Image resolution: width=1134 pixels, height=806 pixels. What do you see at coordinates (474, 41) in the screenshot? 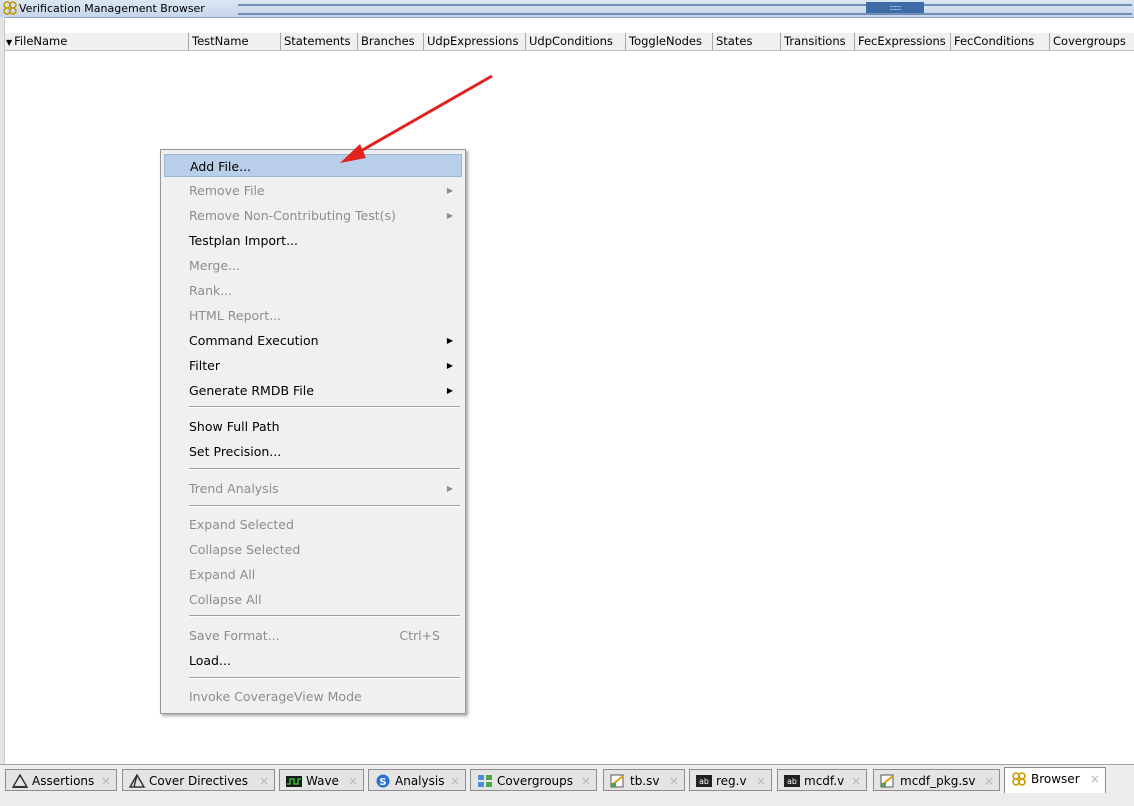
I see `column-udpexpressions: UdpExpressions` at bounding box center [474, 41].